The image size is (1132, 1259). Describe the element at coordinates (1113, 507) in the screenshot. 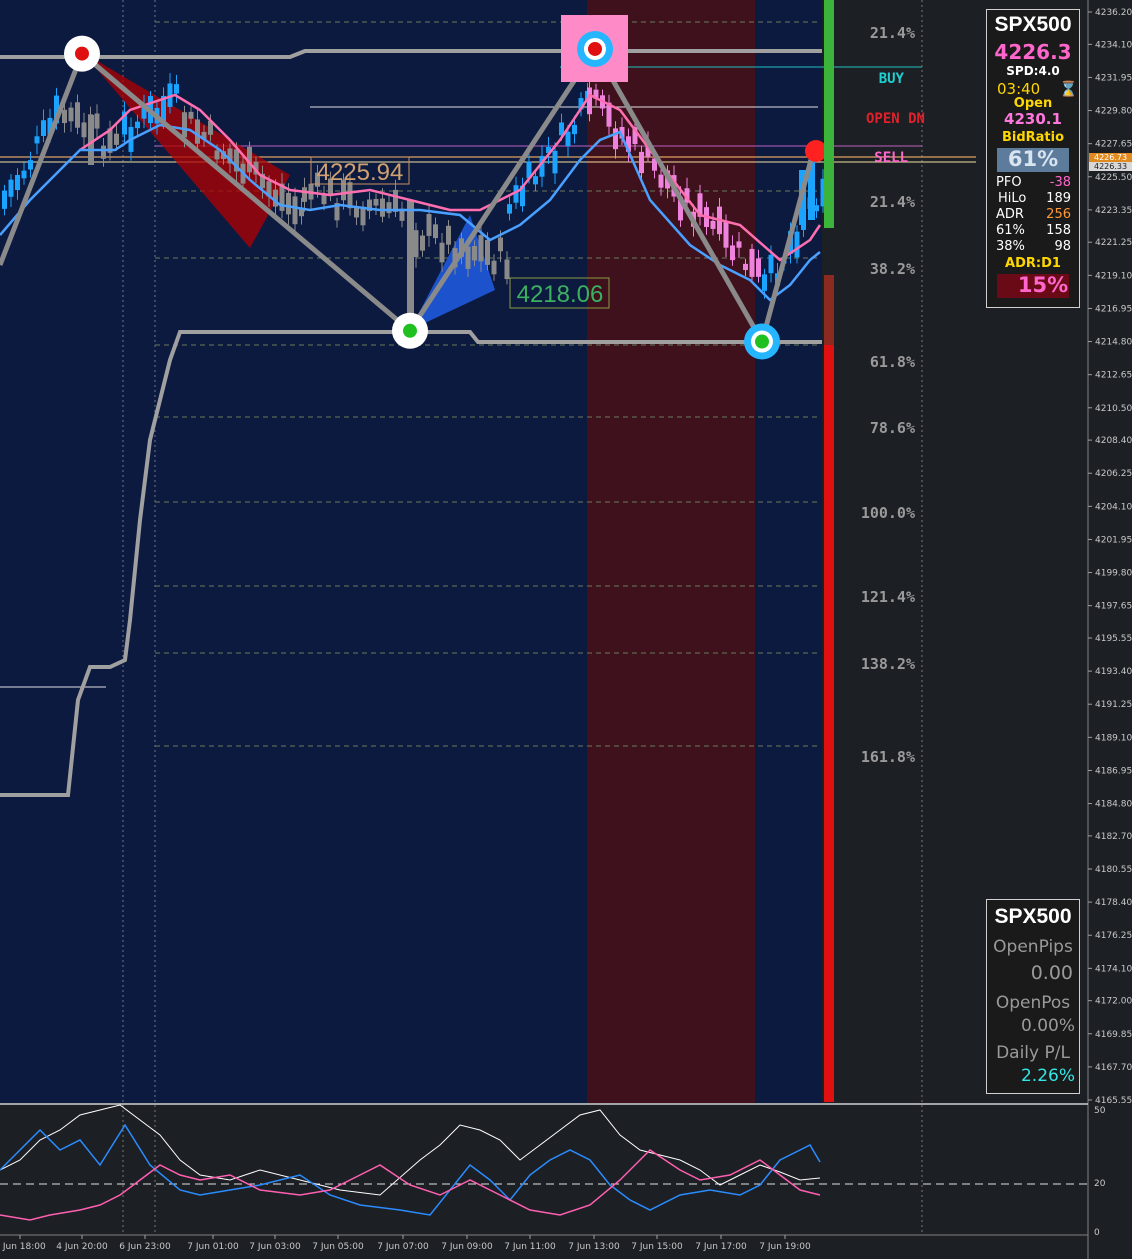

I see `price-tick-label-15: 4204.10` at that location.